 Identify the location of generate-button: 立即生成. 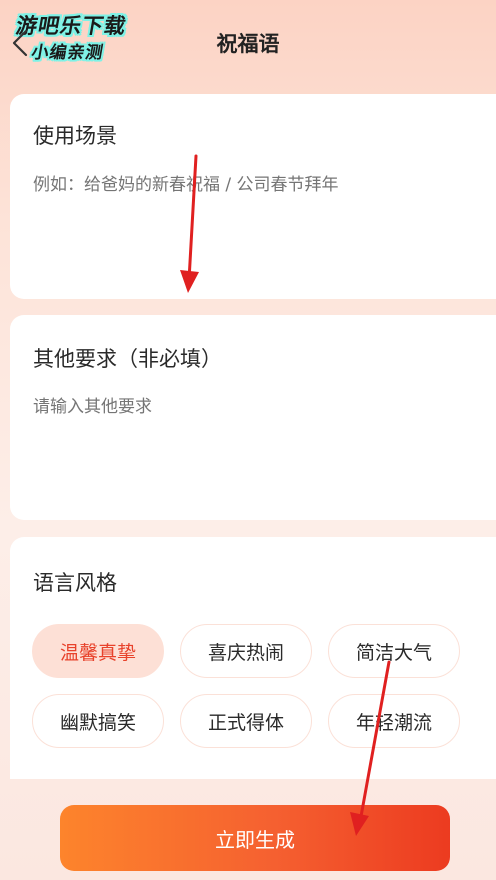
(255, 838).